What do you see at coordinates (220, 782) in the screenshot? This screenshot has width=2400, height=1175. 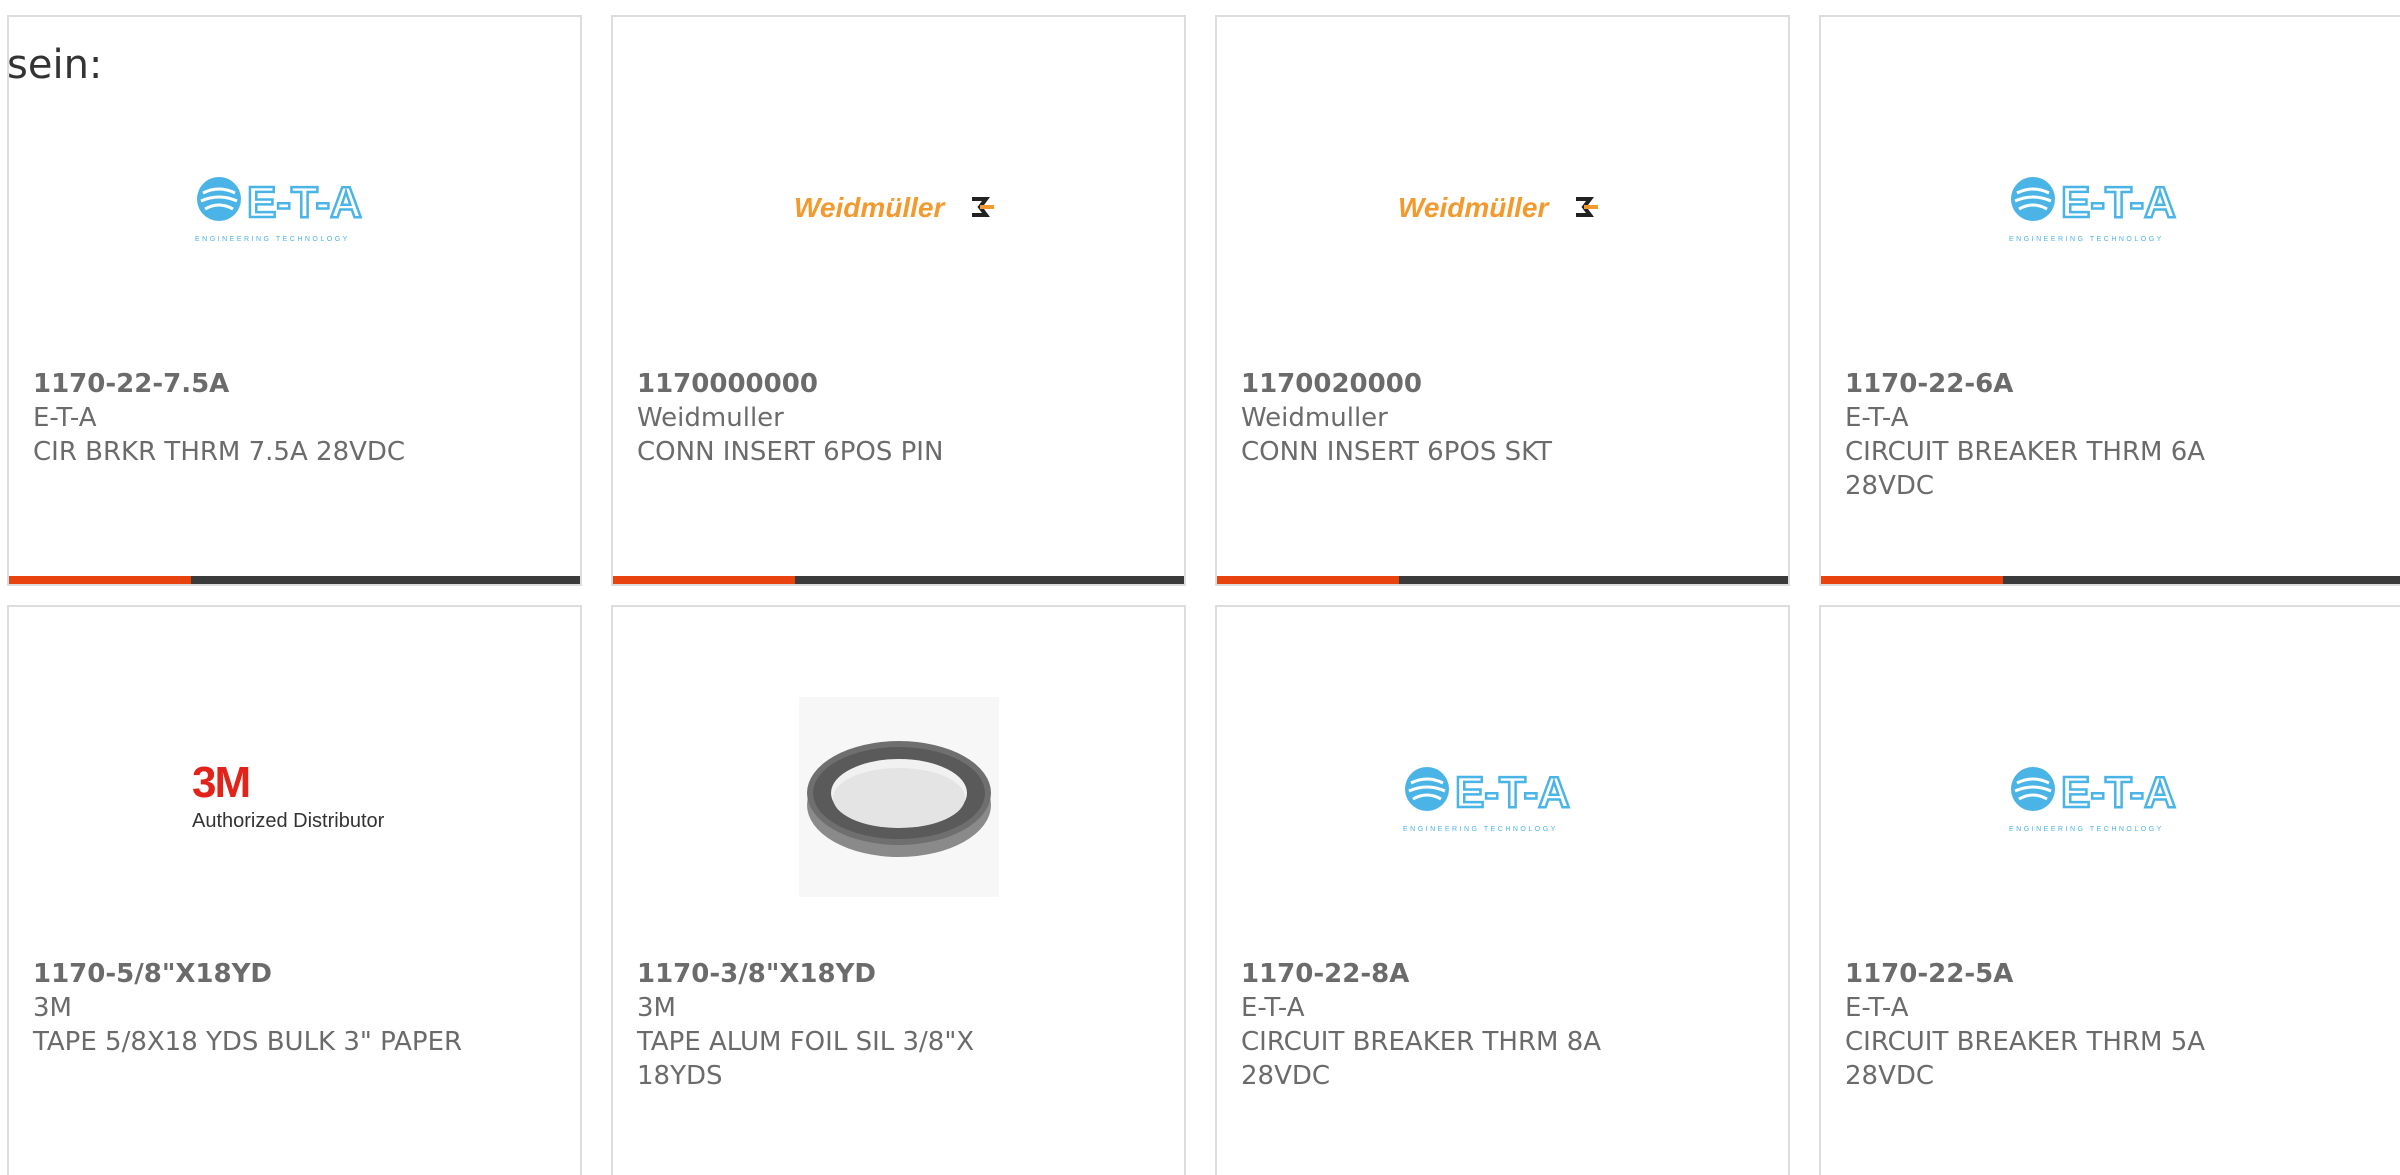 I see `svg-text: 3M` at bounding box center [220, 782].